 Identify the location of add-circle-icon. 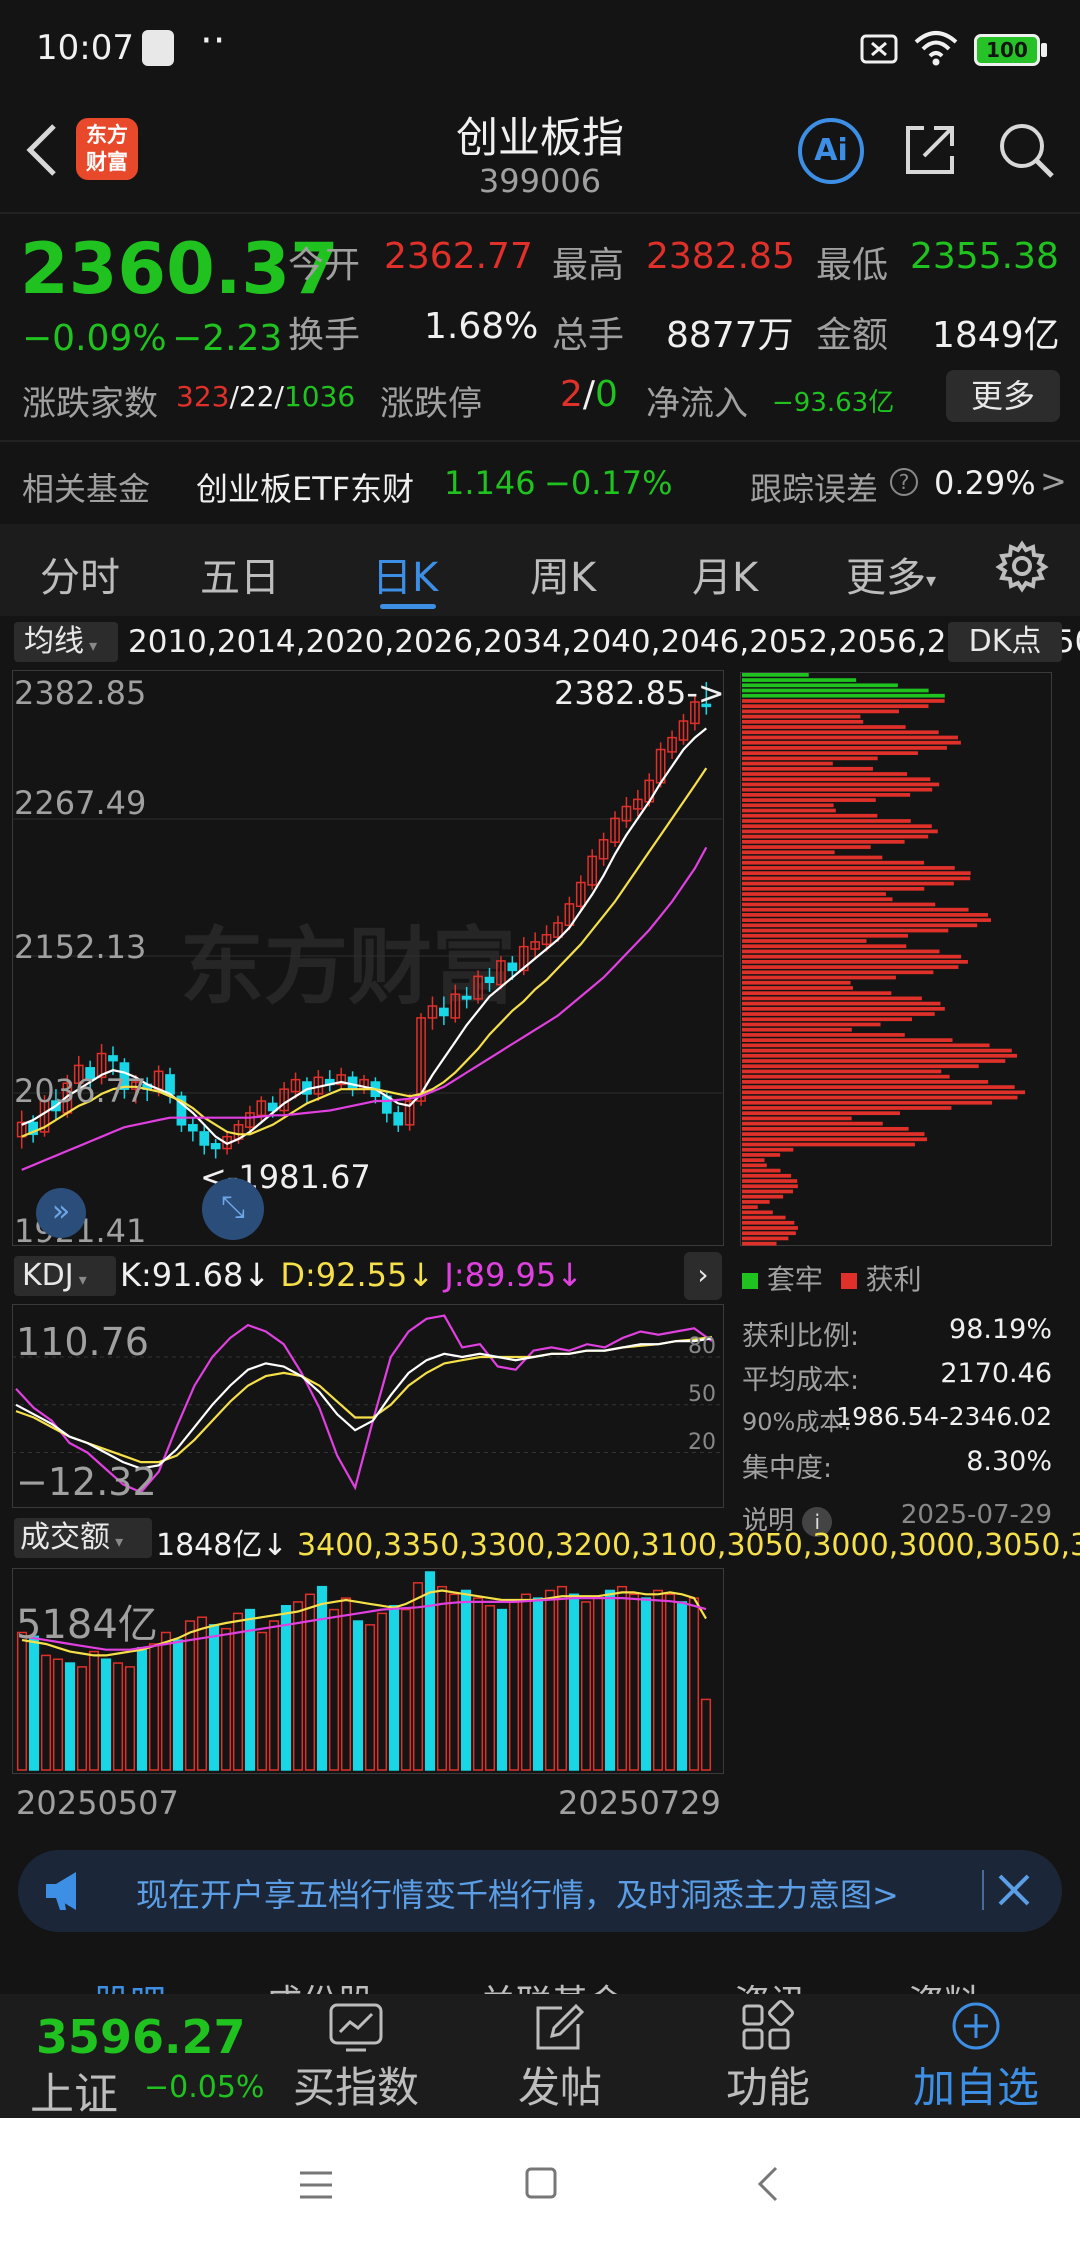
(976, 2026).